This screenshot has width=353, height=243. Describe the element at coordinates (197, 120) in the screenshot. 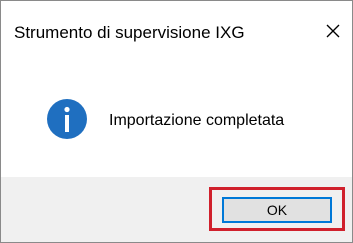

I see `message-text: Importazione completata` at that location.